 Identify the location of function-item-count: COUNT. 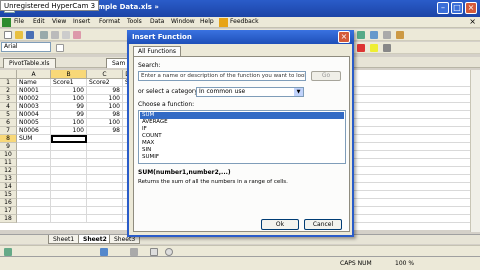
(242, 136).